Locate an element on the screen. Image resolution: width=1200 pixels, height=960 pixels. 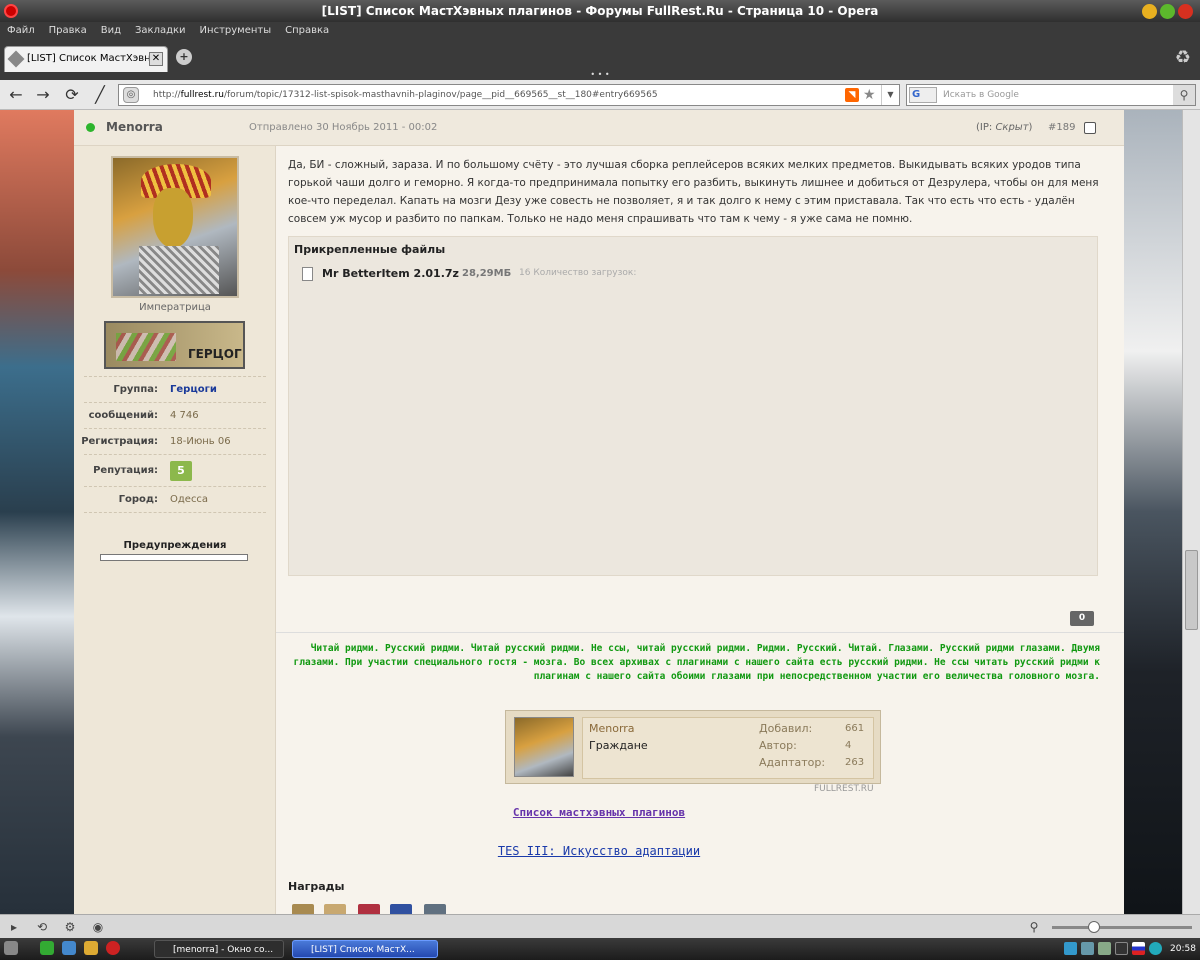
tab-active: [LIST] Список МастХэвн... ✕ is located at coordinates (86, 59).